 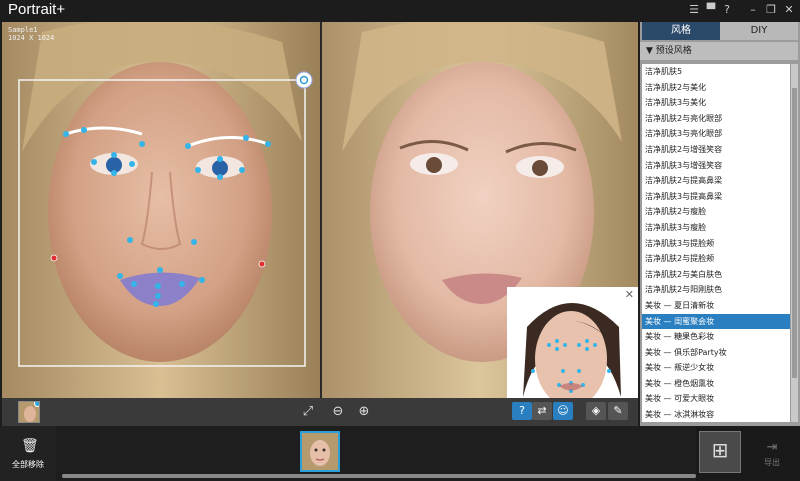 What do you see at coordinates (719, 51) in the screenshot?
I see `preset-section-header: ▼ 预设风格` at bounding box center [719, 51].